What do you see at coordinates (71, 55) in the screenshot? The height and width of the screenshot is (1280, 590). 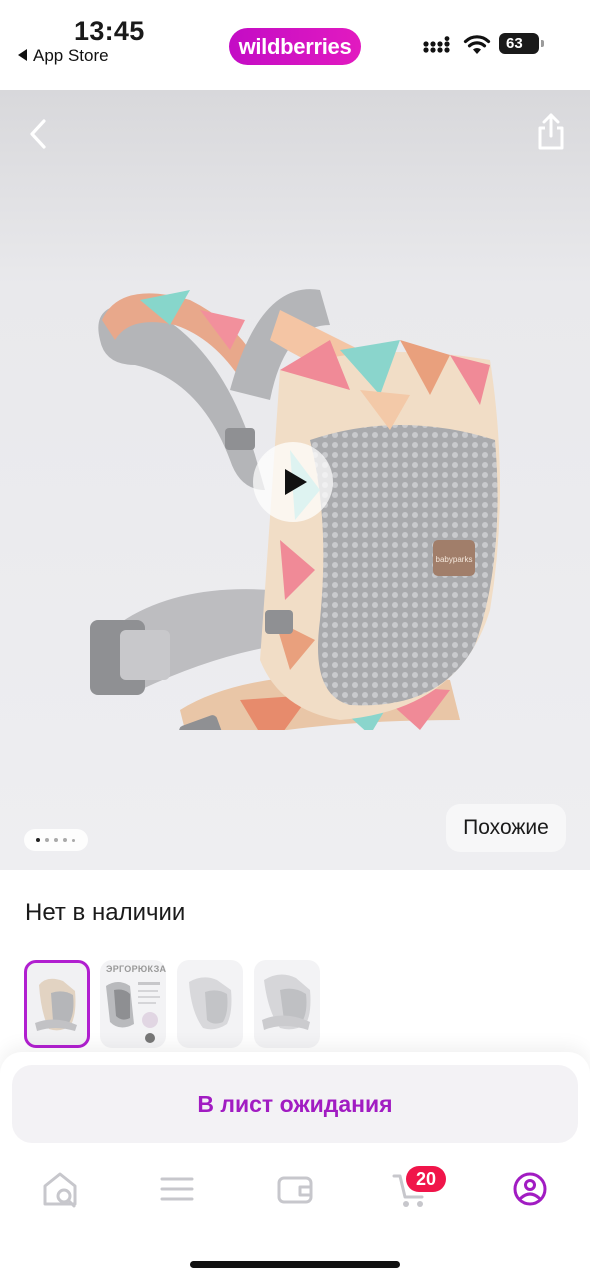 I see `back-app-label: App Store` at bounding box center [71, 55].